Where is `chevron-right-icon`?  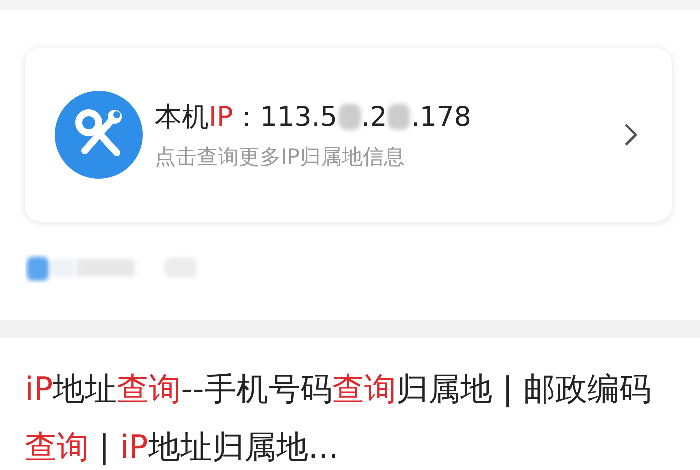
chevron-right-icon is located at coordinates (631, 135).